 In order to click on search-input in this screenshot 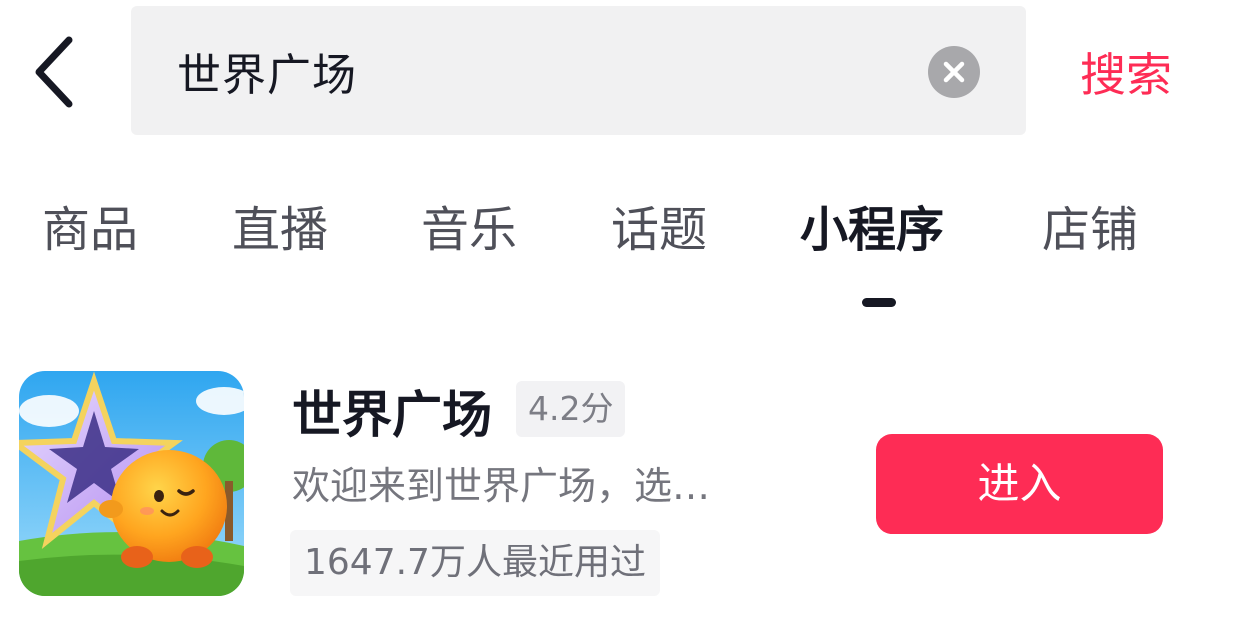, I will do `click(547, 70)`.